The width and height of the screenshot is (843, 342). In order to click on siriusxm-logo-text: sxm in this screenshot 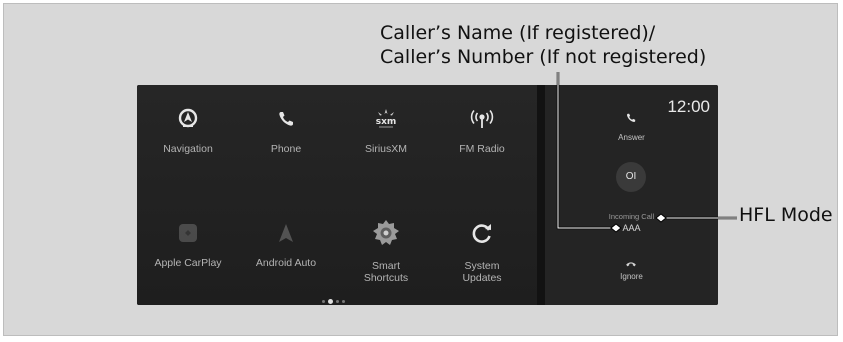, I will do `click(386, 122)`.